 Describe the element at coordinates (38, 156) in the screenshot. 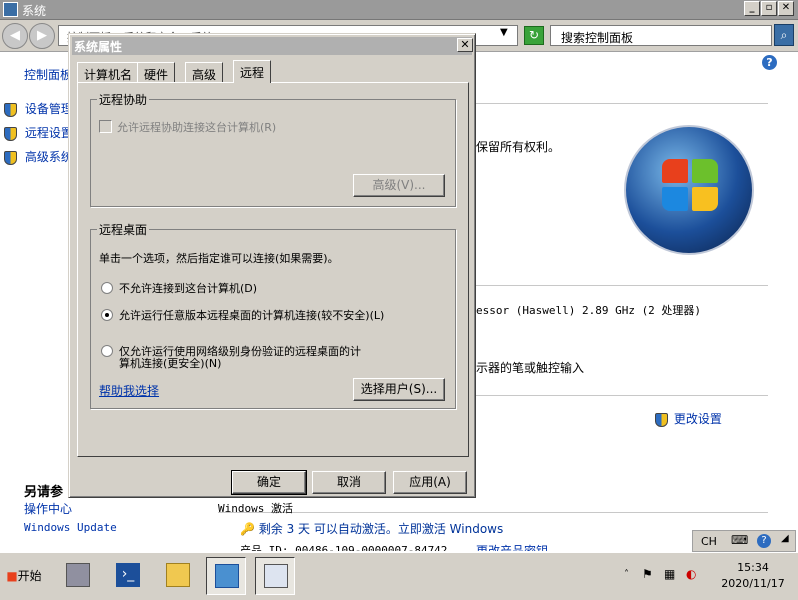

I see `sidebar-item-advanced: 高级系统` at that location.